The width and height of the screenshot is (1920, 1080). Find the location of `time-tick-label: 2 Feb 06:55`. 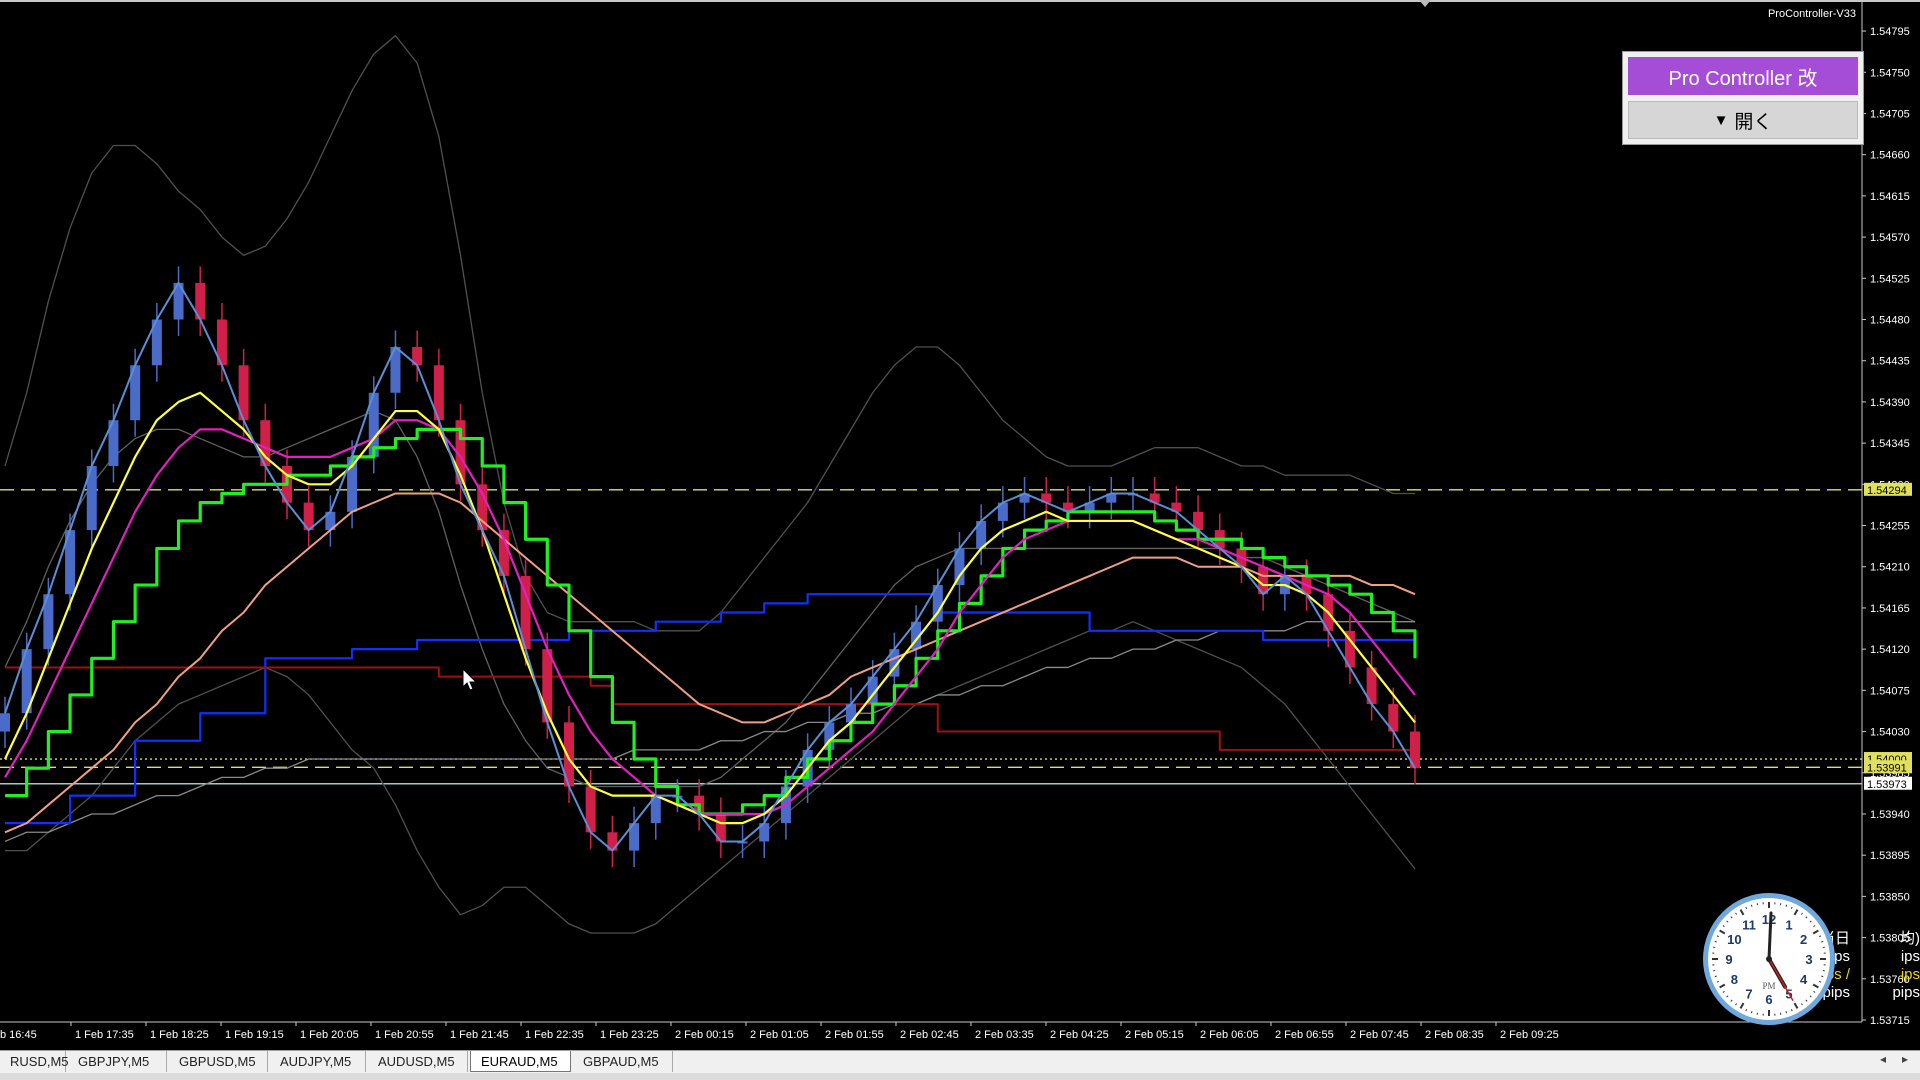

time-tick-label: 2 Feb 06:55 is located at coordinates (1304, 1035).